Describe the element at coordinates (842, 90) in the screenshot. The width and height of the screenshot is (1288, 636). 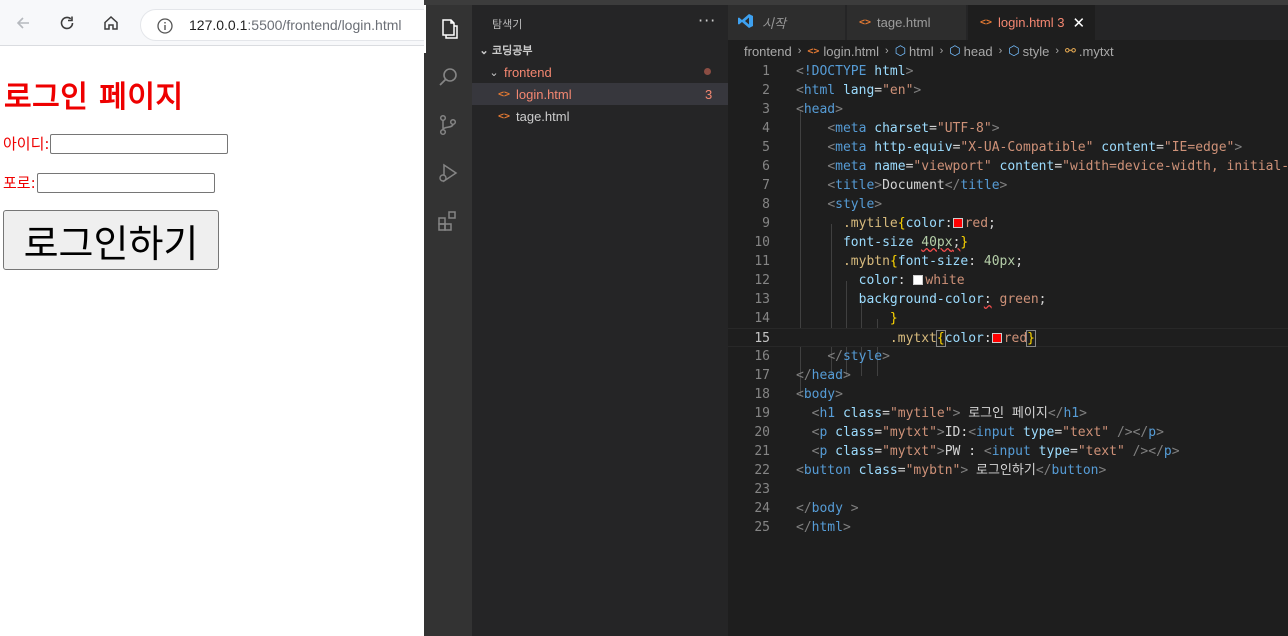
I see `code-line: 2 <html lang="en">` at that location.